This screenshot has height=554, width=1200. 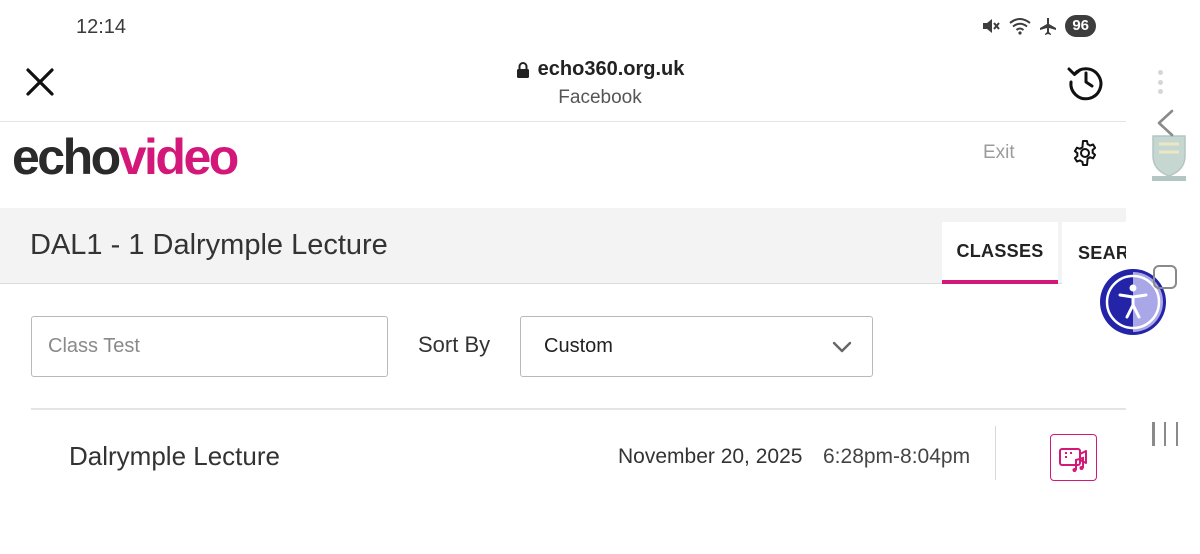 I want to click on battery-level: 96, so click(x=1080, y=26).